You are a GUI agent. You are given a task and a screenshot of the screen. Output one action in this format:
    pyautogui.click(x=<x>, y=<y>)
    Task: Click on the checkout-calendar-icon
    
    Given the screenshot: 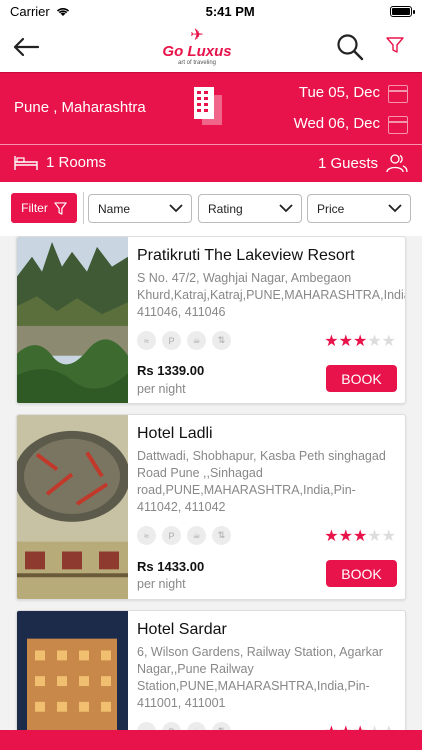 What is the action you would take?
    pyautogui.click(x=398, y=125)
    